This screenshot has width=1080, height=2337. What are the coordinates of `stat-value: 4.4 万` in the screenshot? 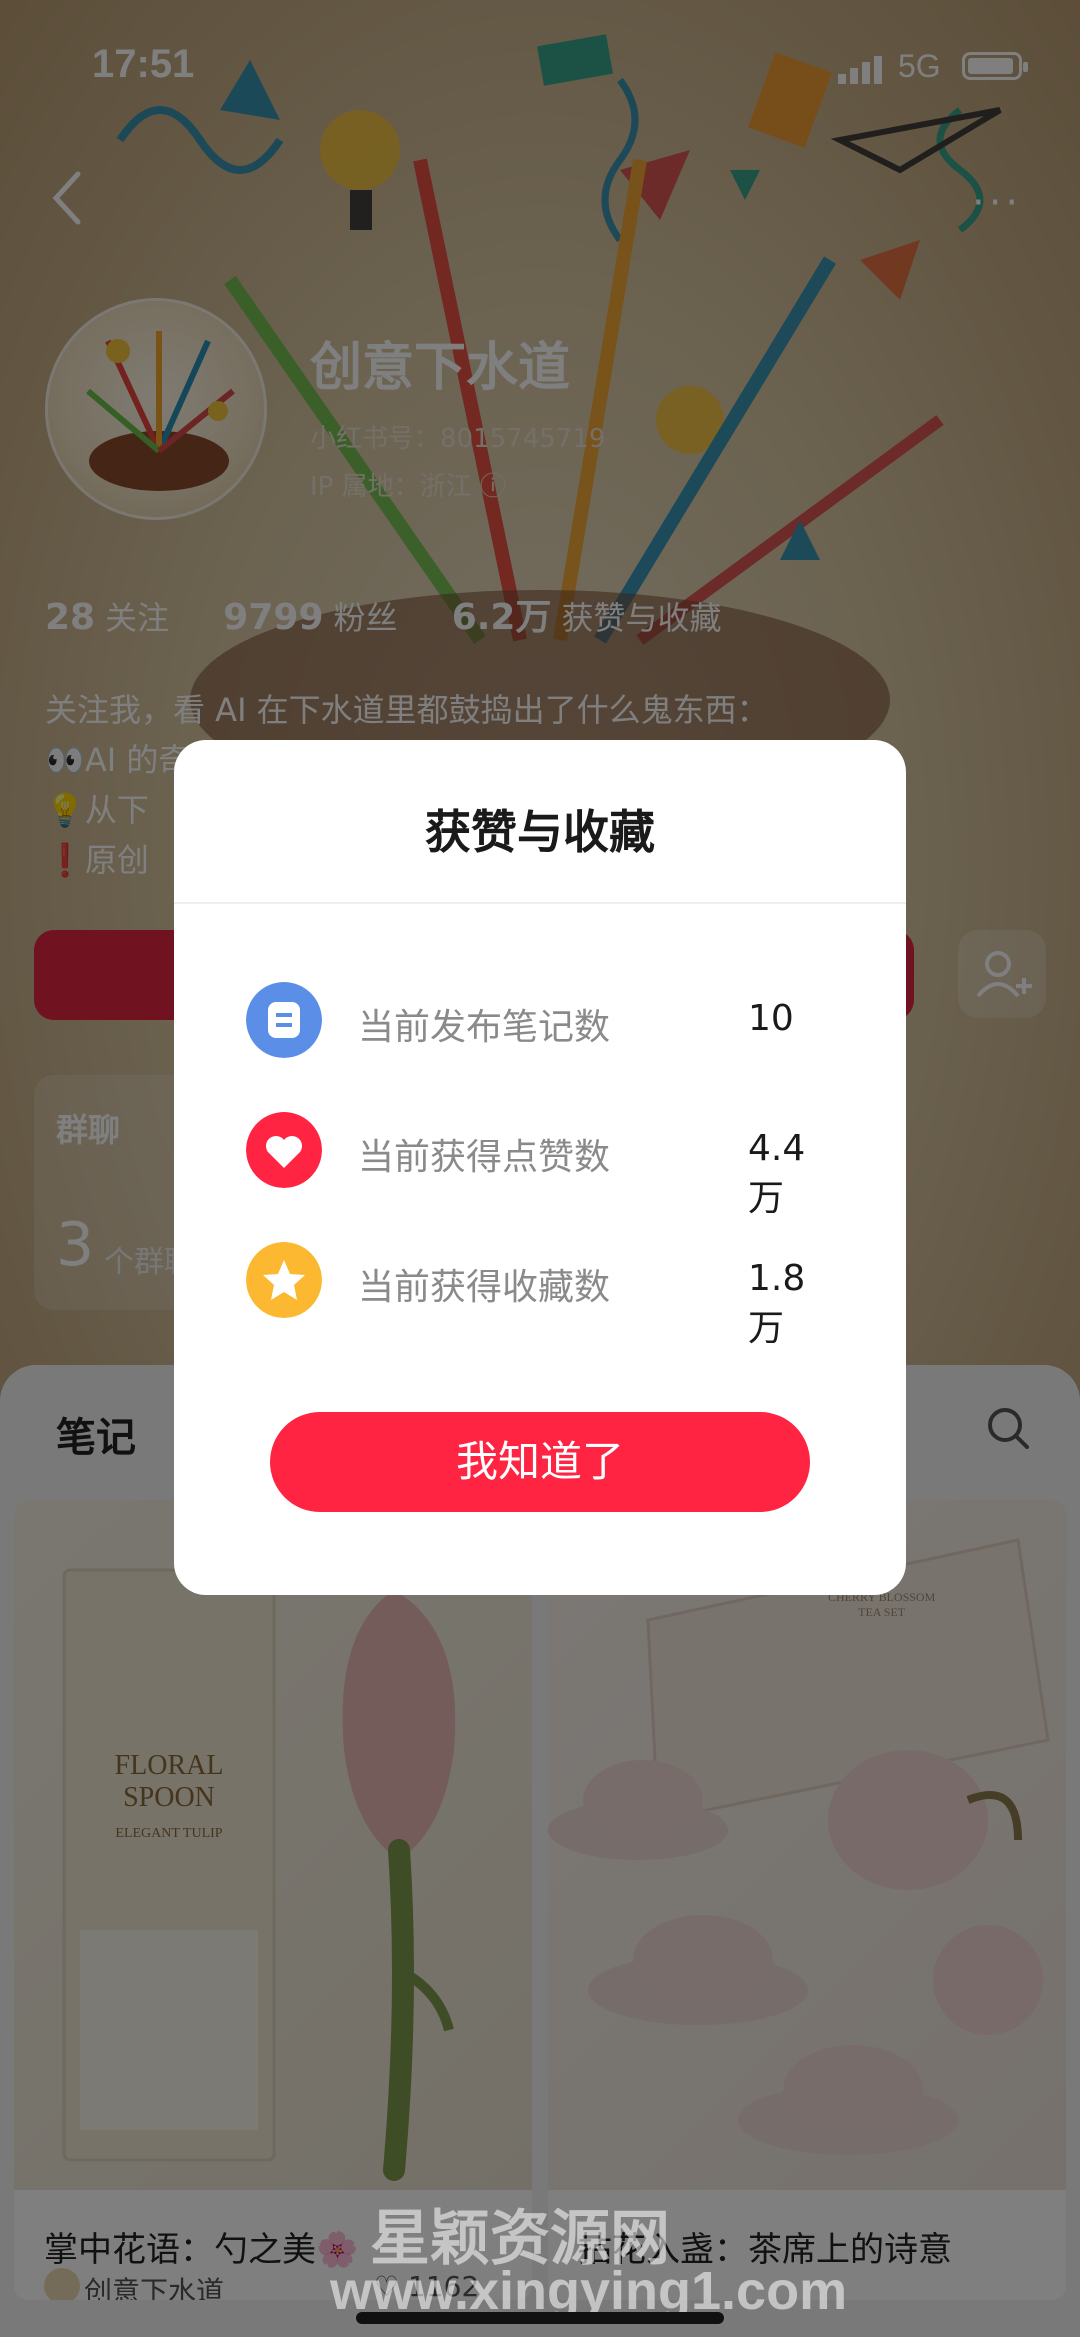 It's located at (777, 1173).